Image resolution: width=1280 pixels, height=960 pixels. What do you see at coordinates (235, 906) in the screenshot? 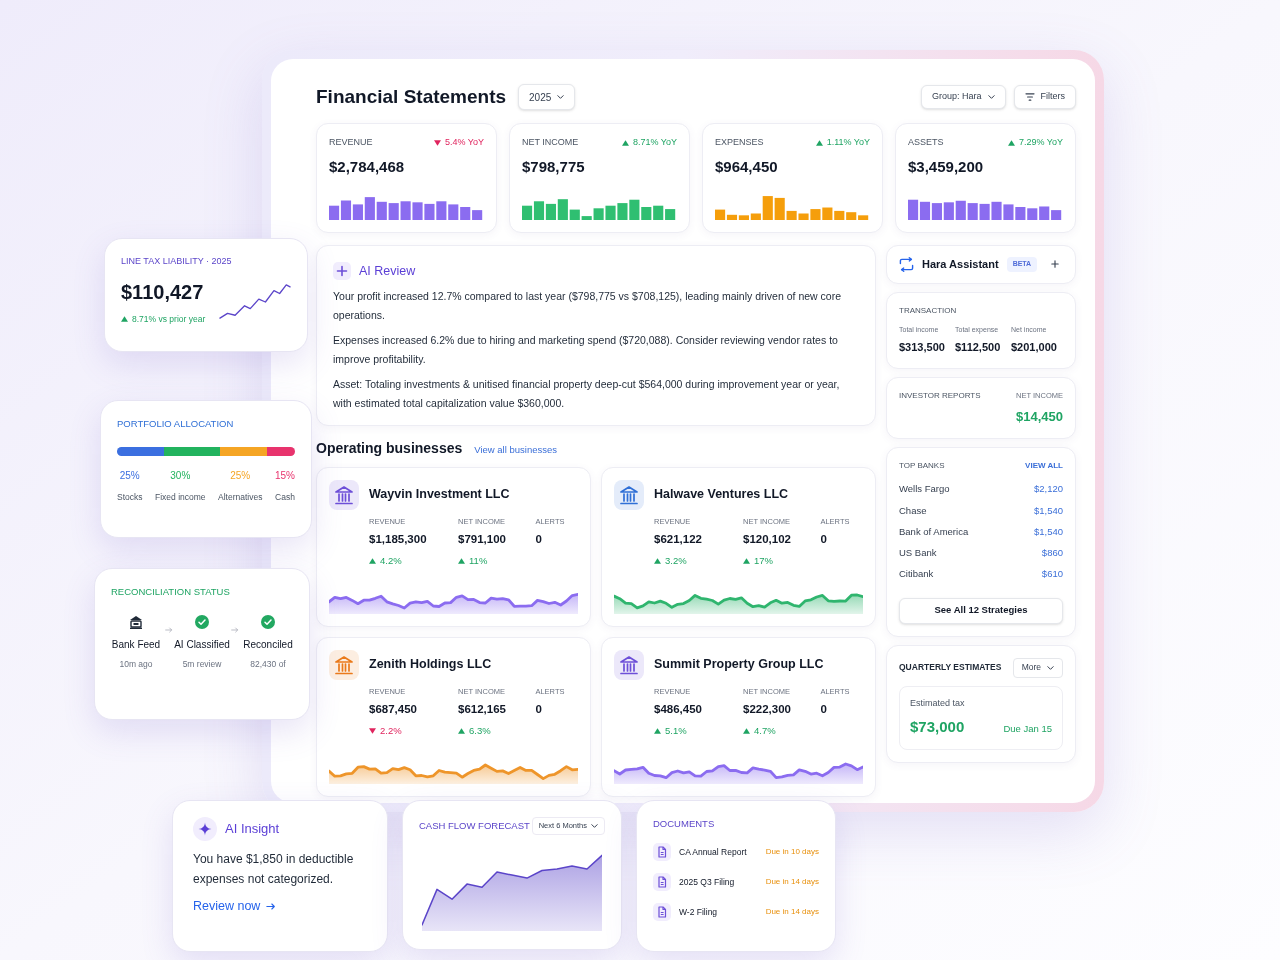
I see `review-link: Review now` at bounding box center [235, 906].